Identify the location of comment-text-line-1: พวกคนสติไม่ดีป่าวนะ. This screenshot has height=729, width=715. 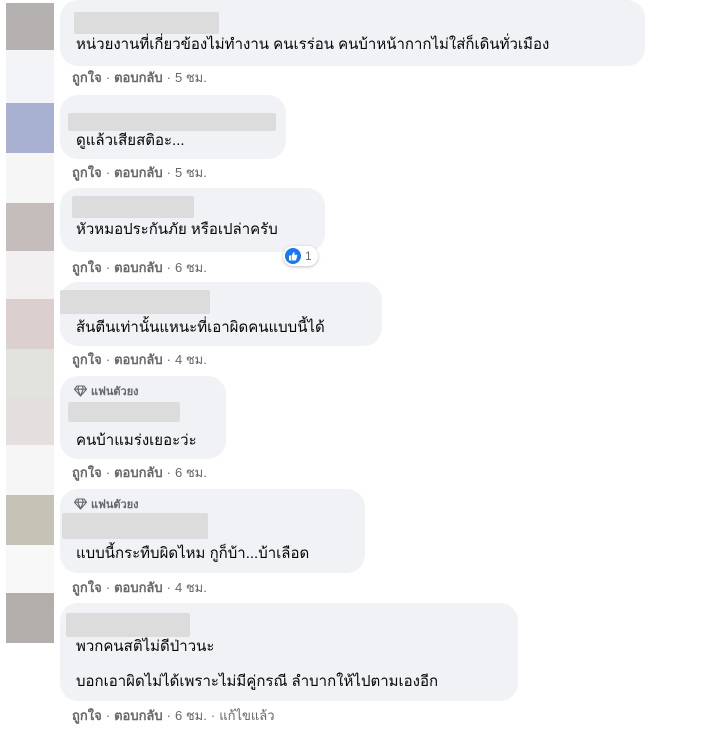
(145, 646).